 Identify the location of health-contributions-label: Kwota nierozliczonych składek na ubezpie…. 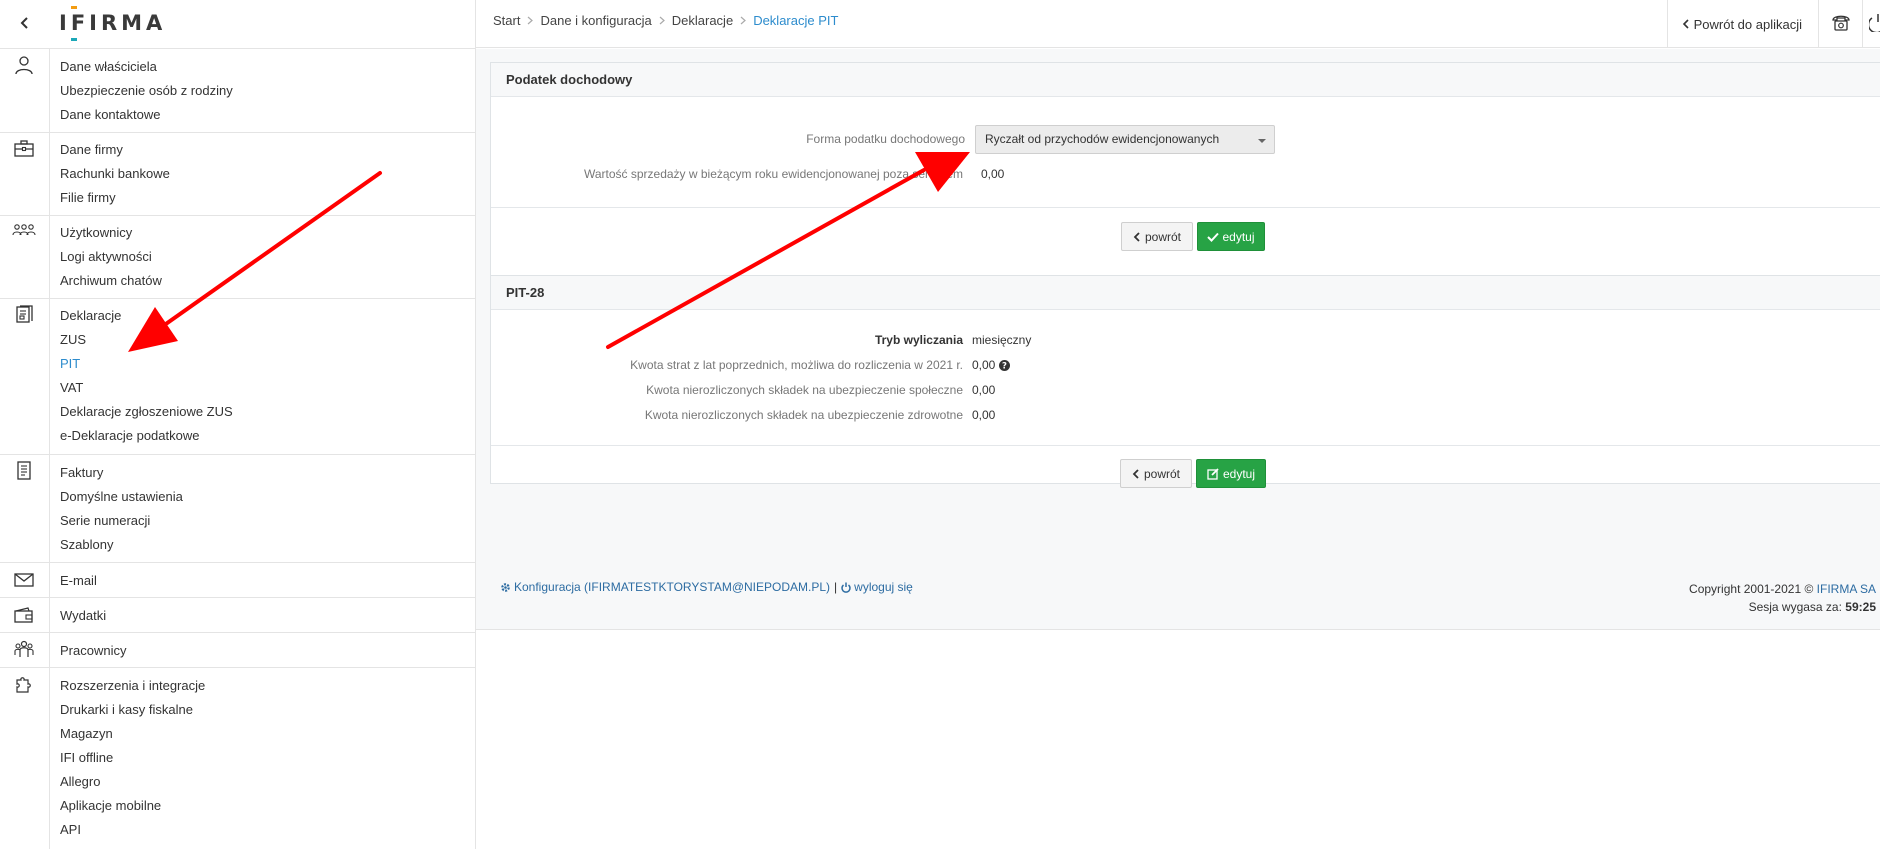
(803, 415).